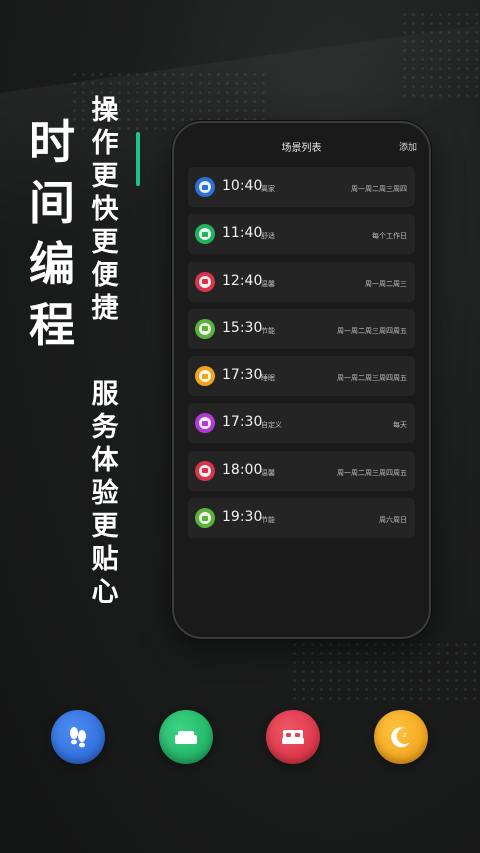  I want to click on slogan-char: 便, so click(105, 275).